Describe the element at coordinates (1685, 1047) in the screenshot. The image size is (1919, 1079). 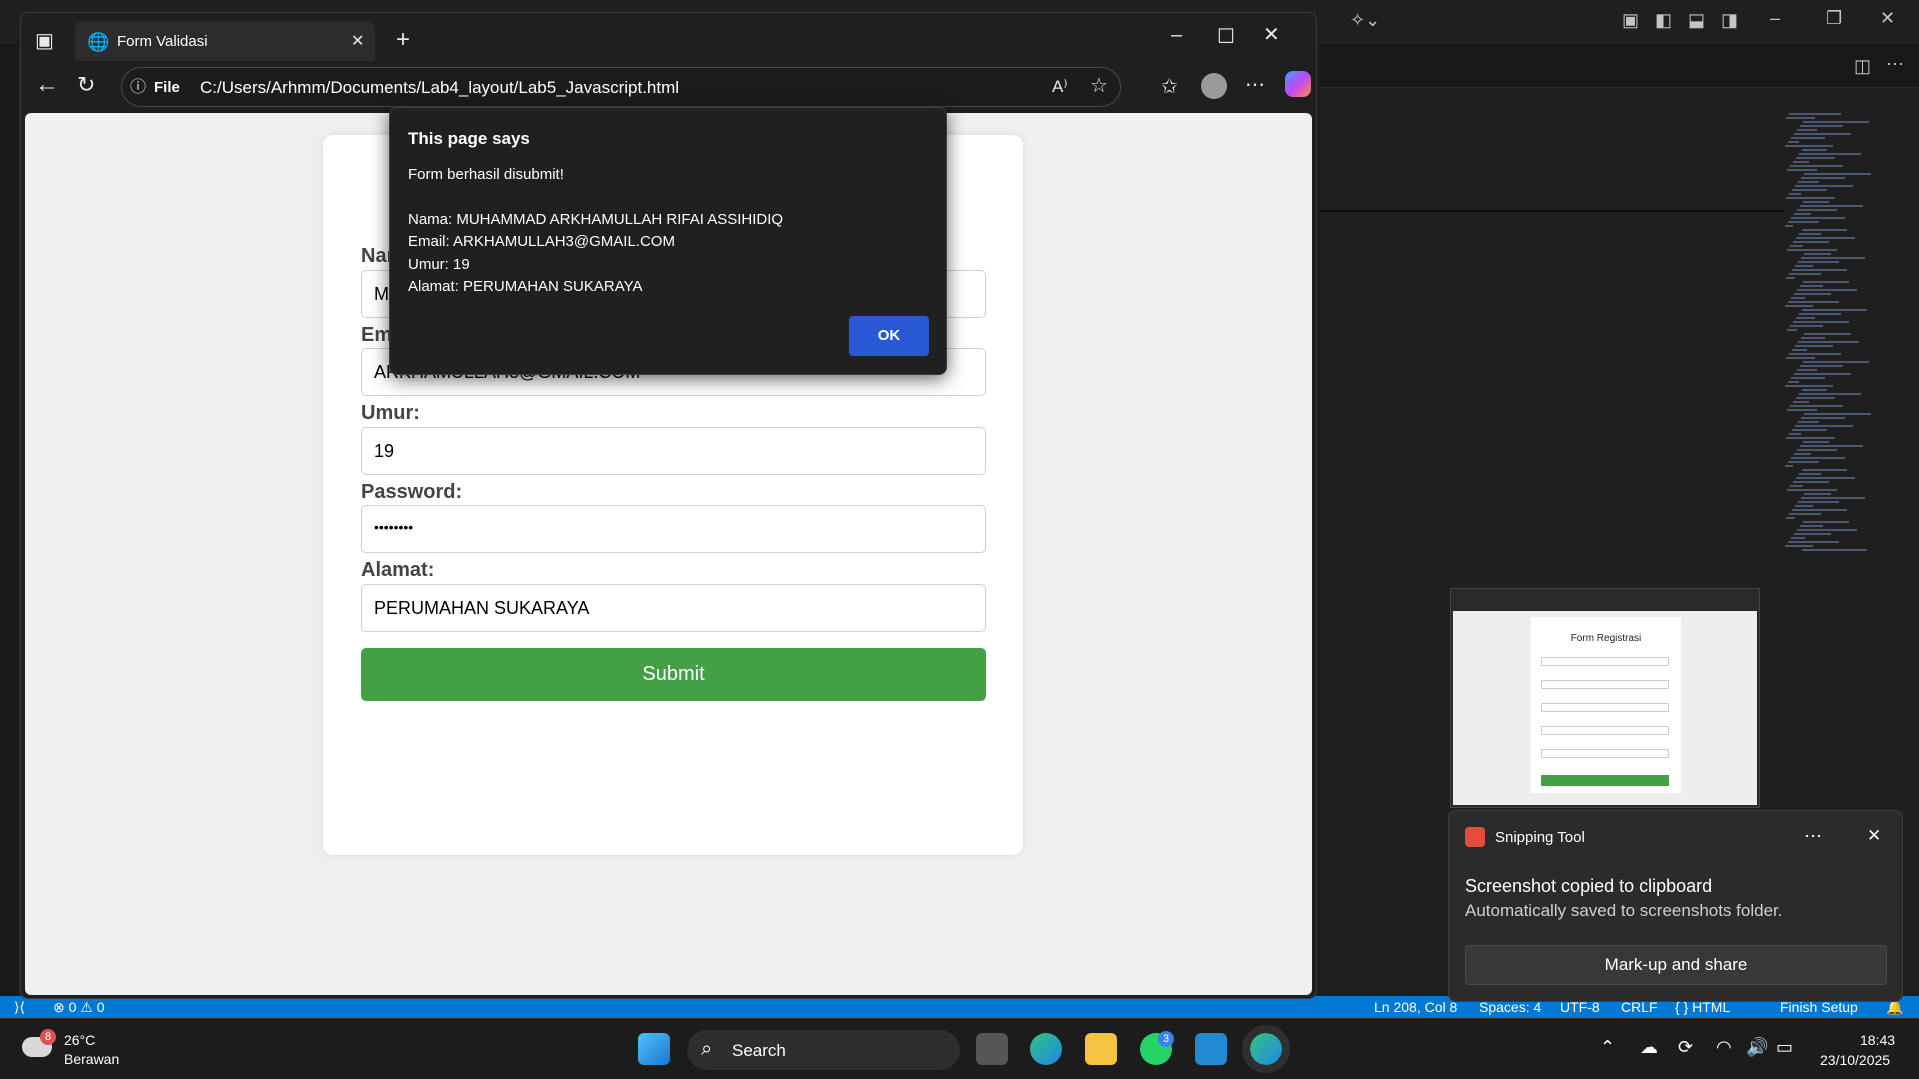
I see `sync-icon: ⟳` at that location.